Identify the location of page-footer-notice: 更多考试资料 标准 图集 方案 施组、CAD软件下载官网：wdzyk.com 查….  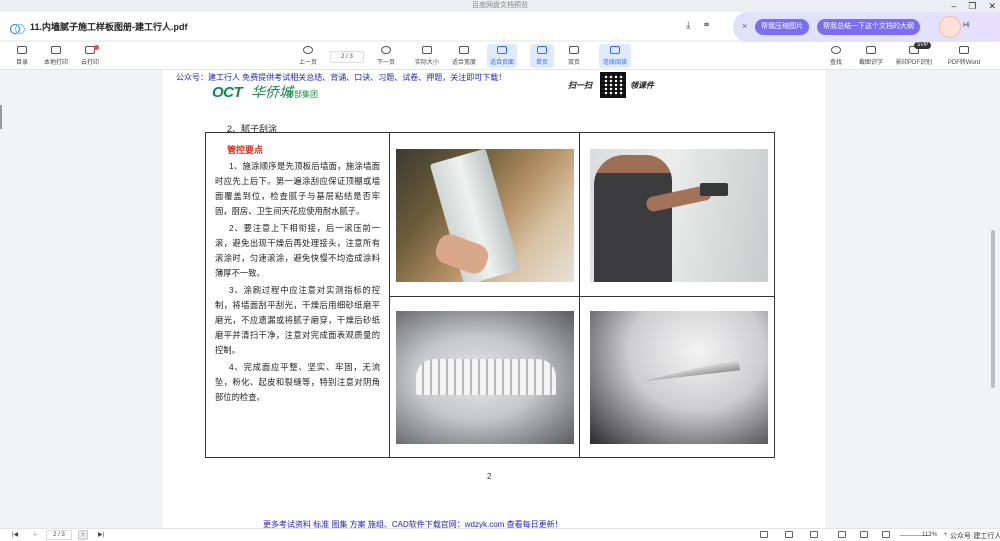
(413, 524).